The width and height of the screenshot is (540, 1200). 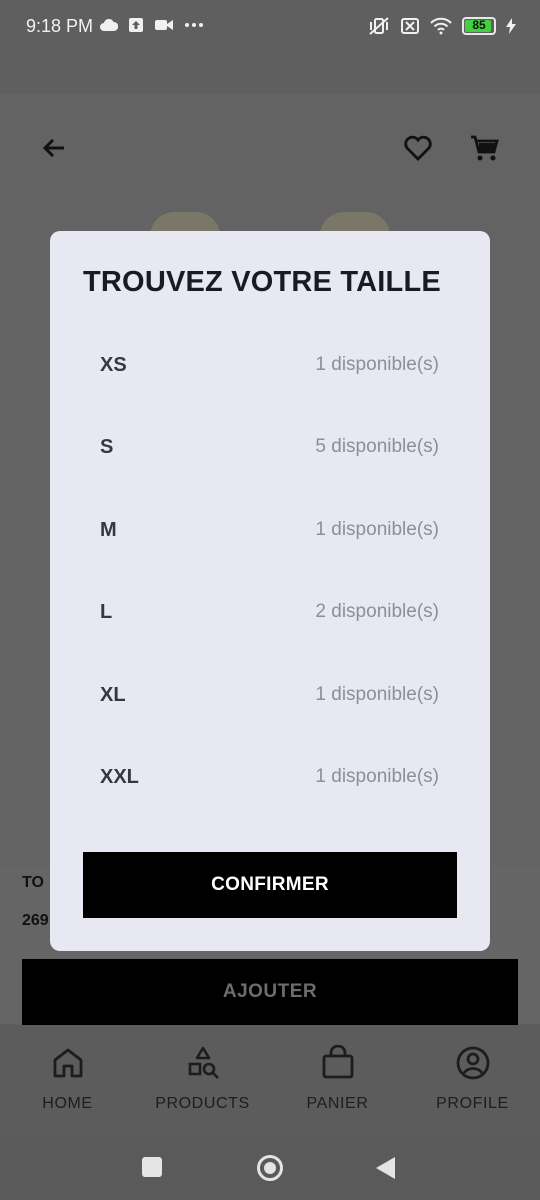 I want to click on back-system-button, so click(x=385, y=1168).